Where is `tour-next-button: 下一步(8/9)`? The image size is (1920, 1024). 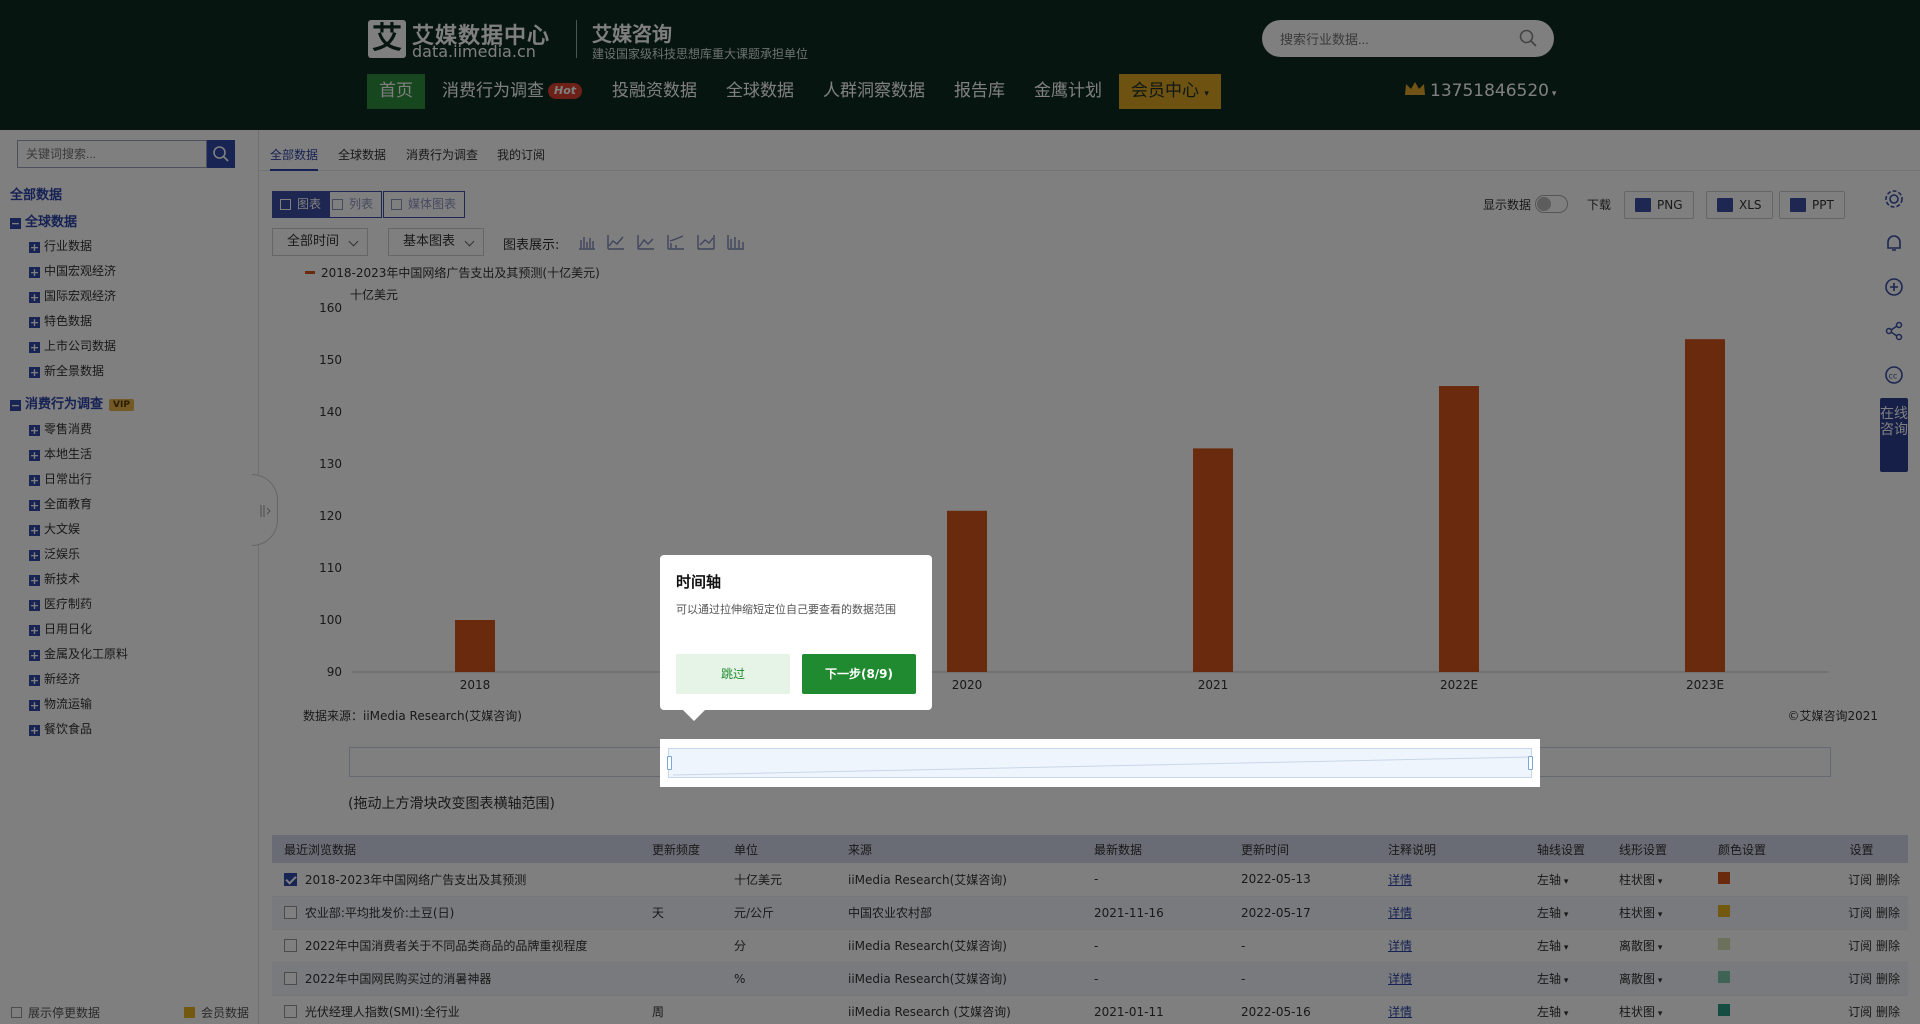 tour-next-button: 下一步(8/9) is located at coordinates (859, 674).